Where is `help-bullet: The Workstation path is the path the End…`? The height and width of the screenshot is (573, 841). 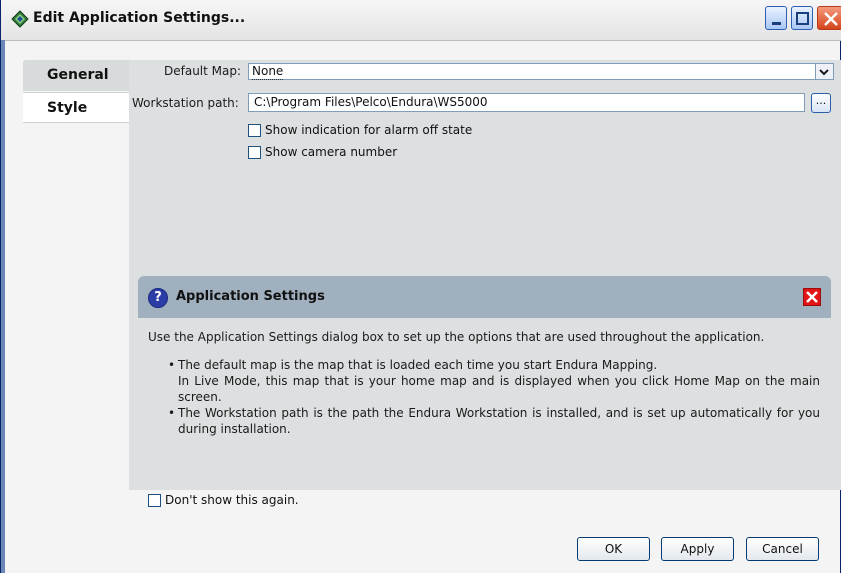 help-bullet: The Workstation path is the path the End… is located at coordinates (494, 421).